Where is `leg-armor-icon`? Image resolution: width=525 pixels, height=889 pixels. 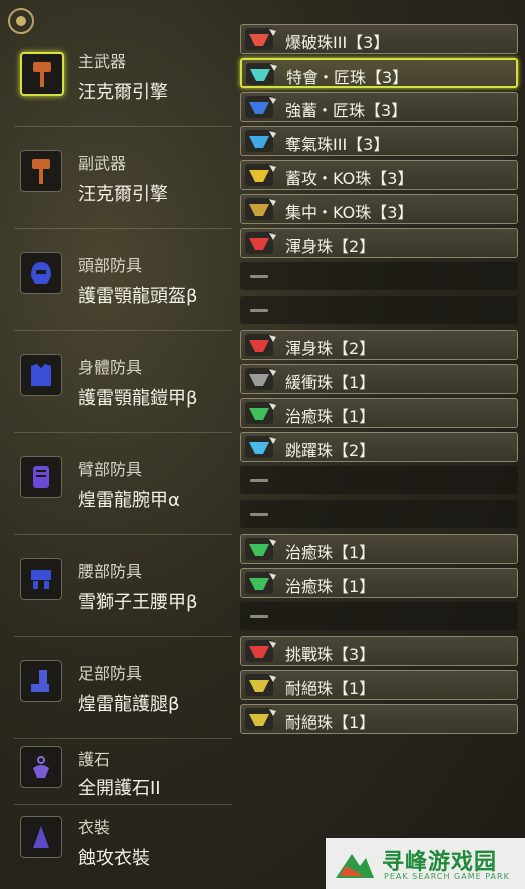 leg-armor-icon is located at coordinates (41, 681).